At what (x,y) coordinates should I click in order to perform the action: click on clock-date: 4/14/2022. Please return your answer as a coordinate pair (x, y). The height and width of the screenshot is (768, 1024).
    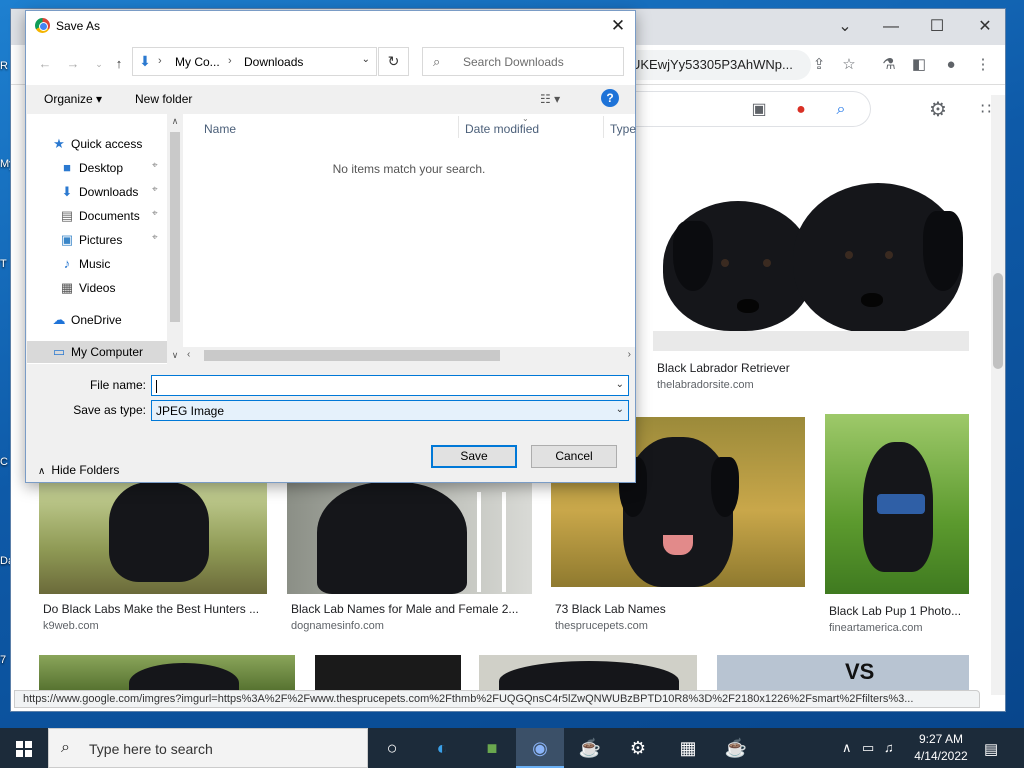
    Looking at the image, I should click on (941, 756).